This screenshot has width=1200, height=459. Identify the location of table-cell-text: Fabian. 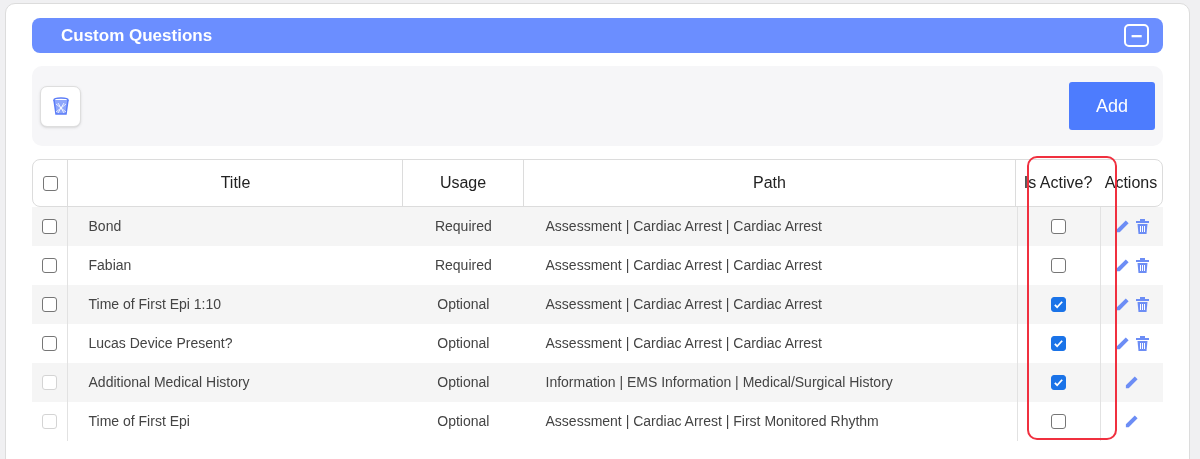
(110, 265).